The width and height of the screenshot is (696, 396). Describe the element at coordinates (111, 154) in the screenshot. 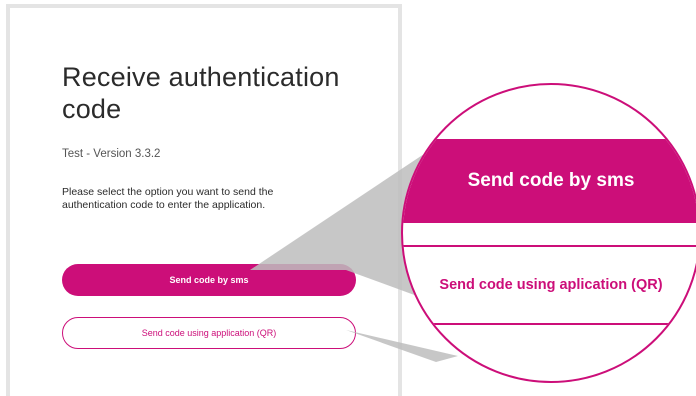

I see `version-label: Test - Version 3.3.2` at that location.